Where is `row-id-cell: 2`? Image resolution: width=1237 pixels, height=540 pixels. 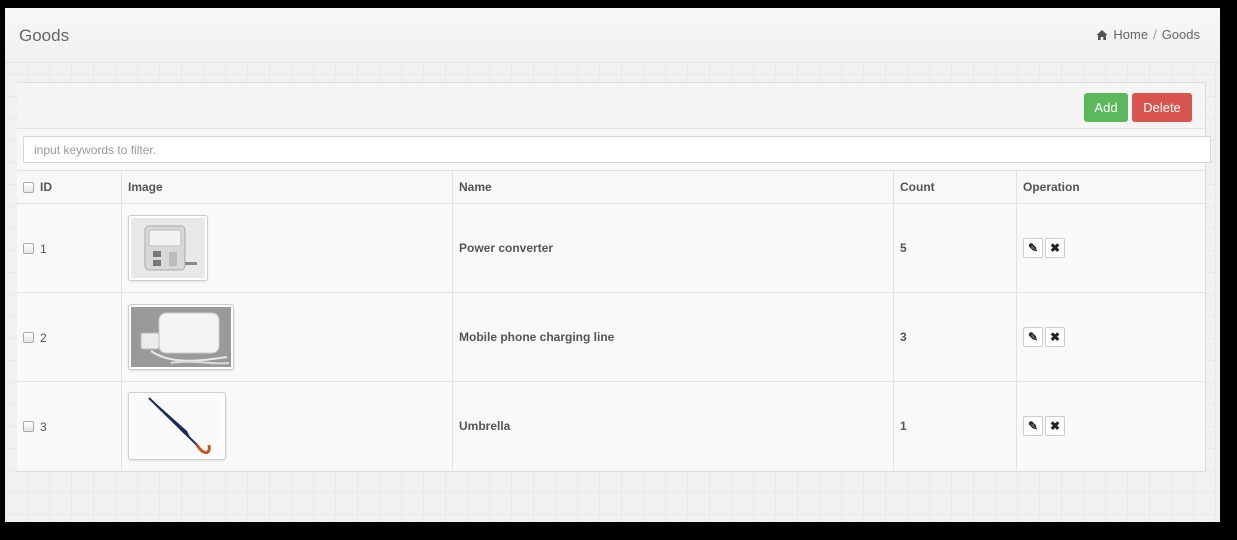 row-id-cell: 2 is located at coordinates (69, 337).